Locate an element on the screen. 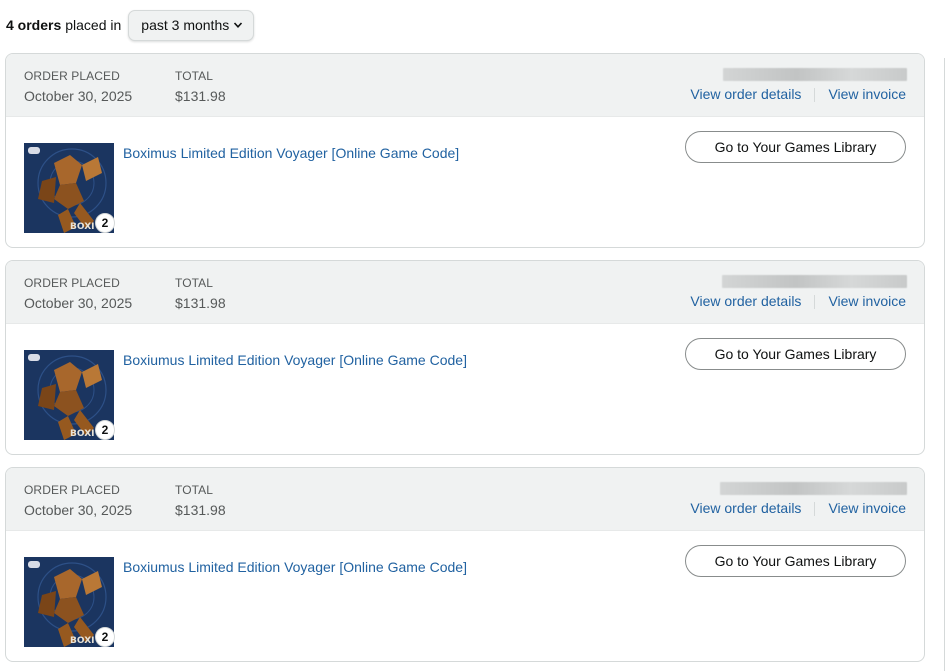 The width and height of the screenshot is (946, 671). chevron-down-icon is located at coordinates (238, 25).